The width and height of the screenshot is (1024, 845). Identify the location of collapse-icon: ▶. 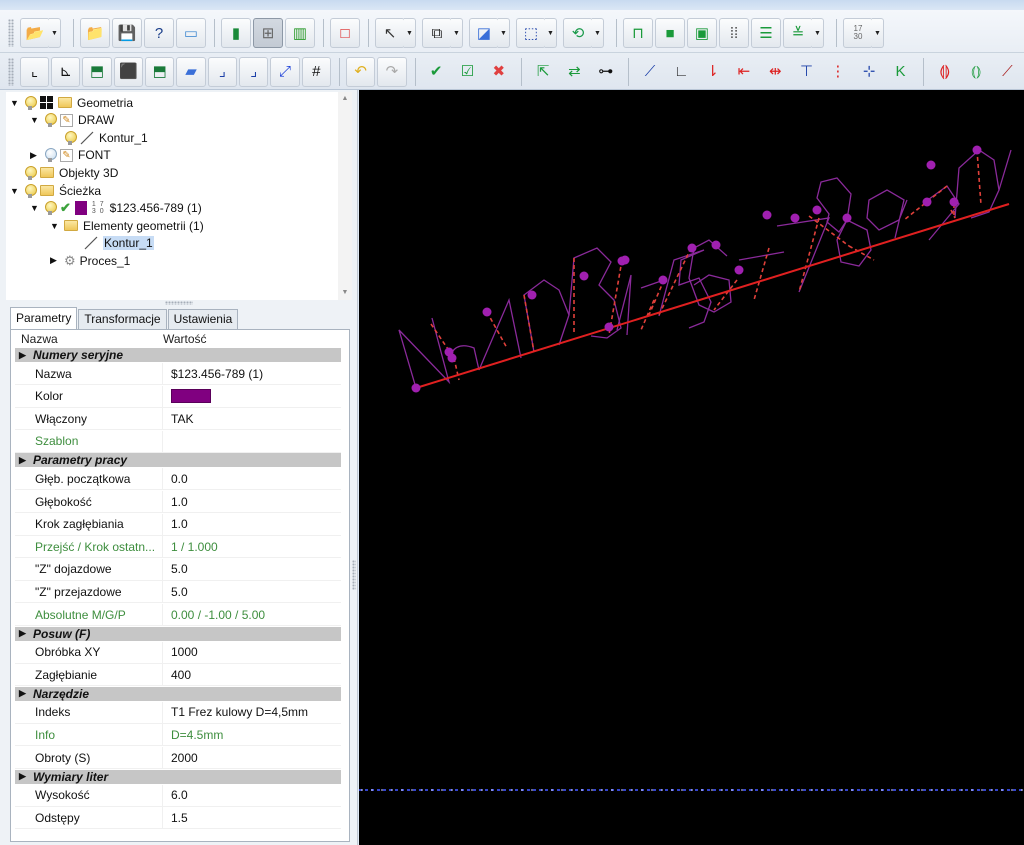
(35, 155).